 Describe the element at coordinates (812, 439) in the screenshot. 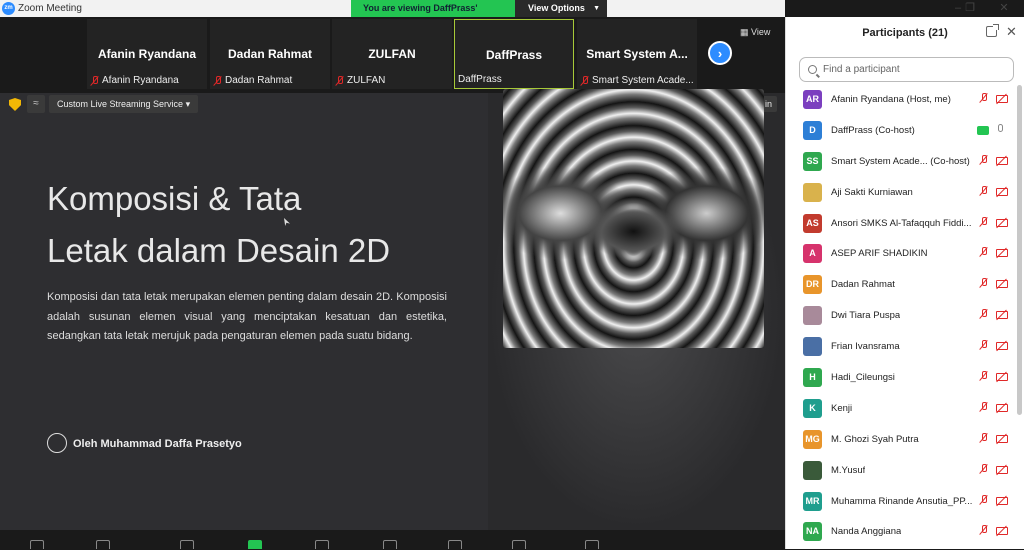

I see `avatar: MG` at that location.